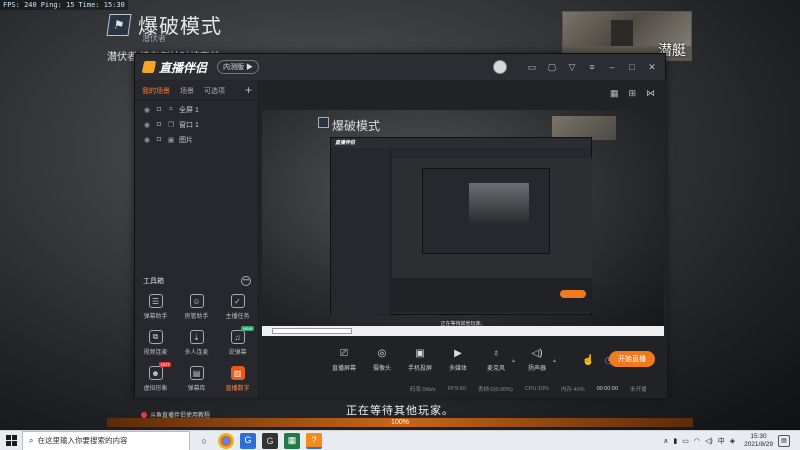  Describe the element at coordinates (652, 67) in the screenshot. I see `close-icon: ✕` at that location.